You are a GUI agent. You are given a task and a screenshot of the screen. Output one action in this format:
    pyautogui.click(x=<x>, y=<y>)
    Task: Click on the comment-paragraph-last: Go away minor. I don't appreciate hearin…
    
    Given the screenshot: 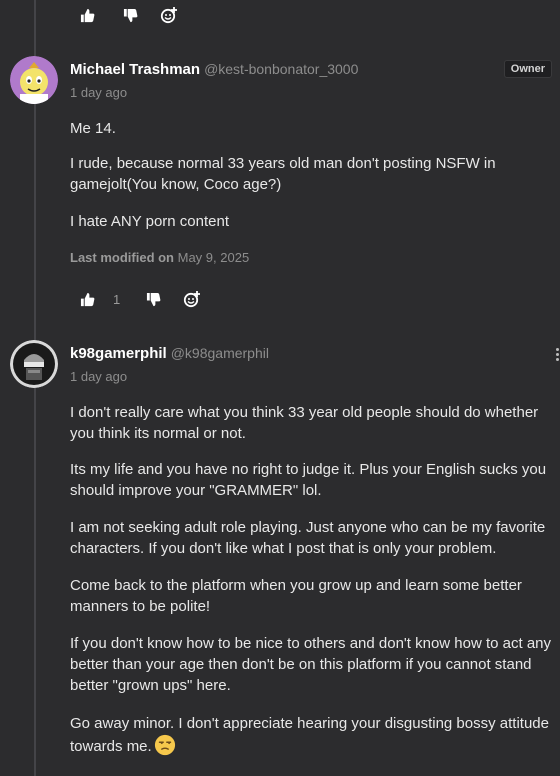 What is the action you would take?
    pyautogui.click(x=314, y=735)
    